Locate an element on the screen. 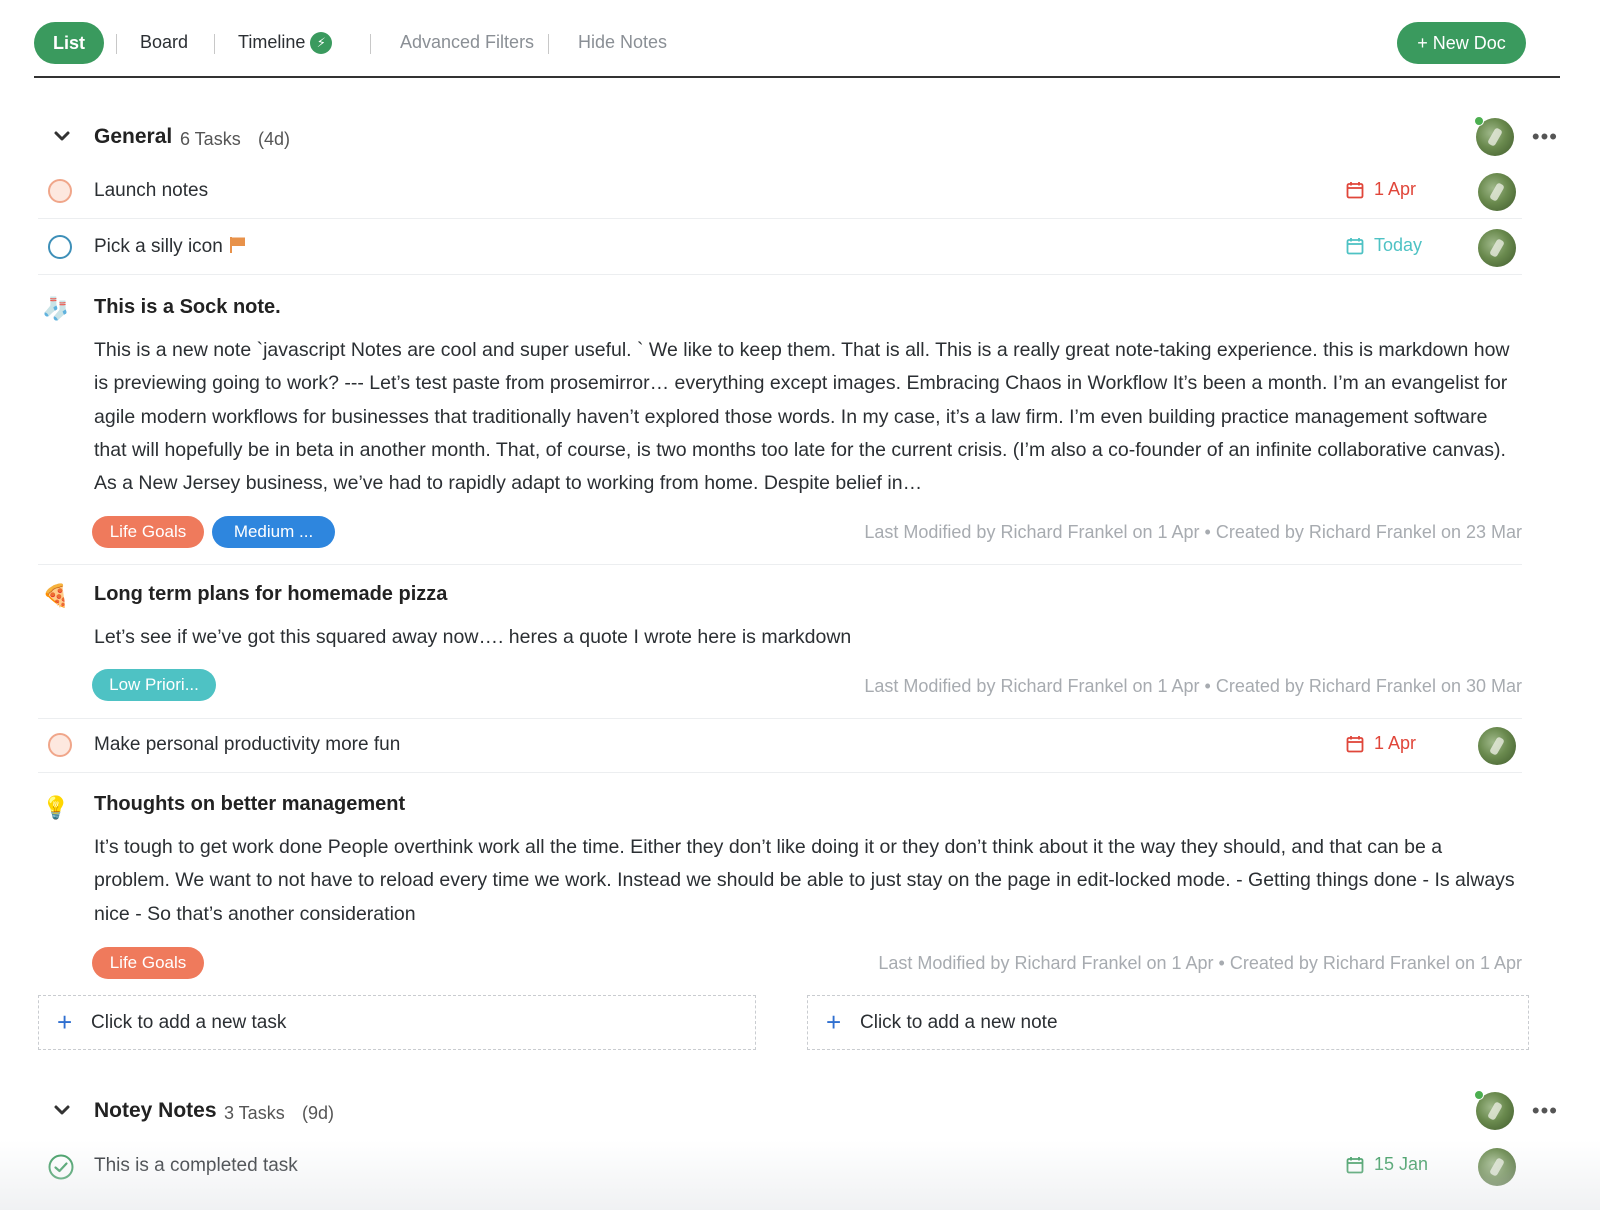 The width and height of the screenshot is (1600, 1210). group-days: (9d) is located at coordinates (318, 1113).